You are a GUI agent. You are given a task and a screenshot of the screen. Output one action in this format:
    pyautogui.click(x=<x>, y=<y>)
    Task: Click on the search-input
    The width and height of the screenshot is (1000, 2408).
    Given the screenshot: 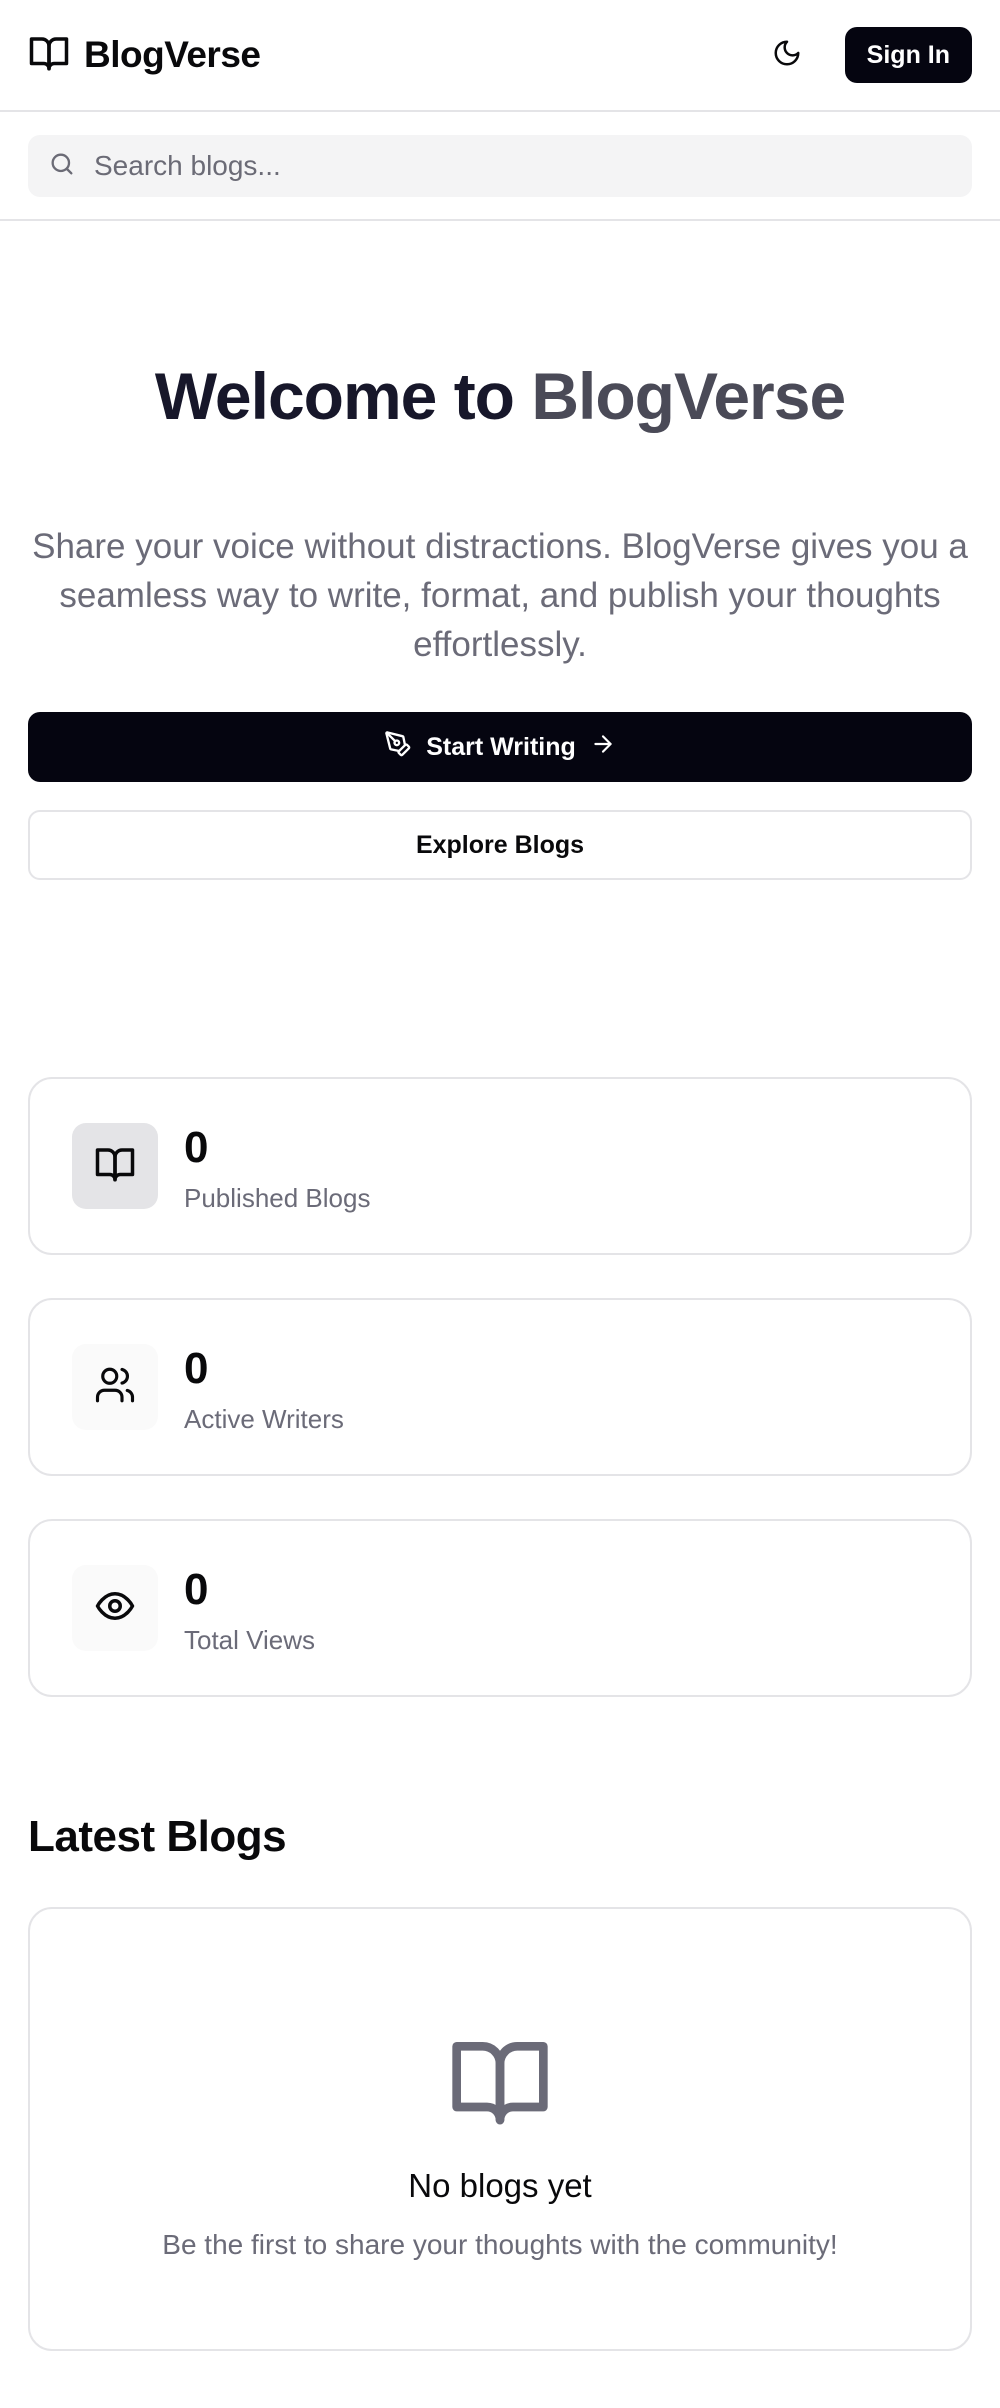 What is the action you would take?
    pyautogui.click(x=504, y=166)
    